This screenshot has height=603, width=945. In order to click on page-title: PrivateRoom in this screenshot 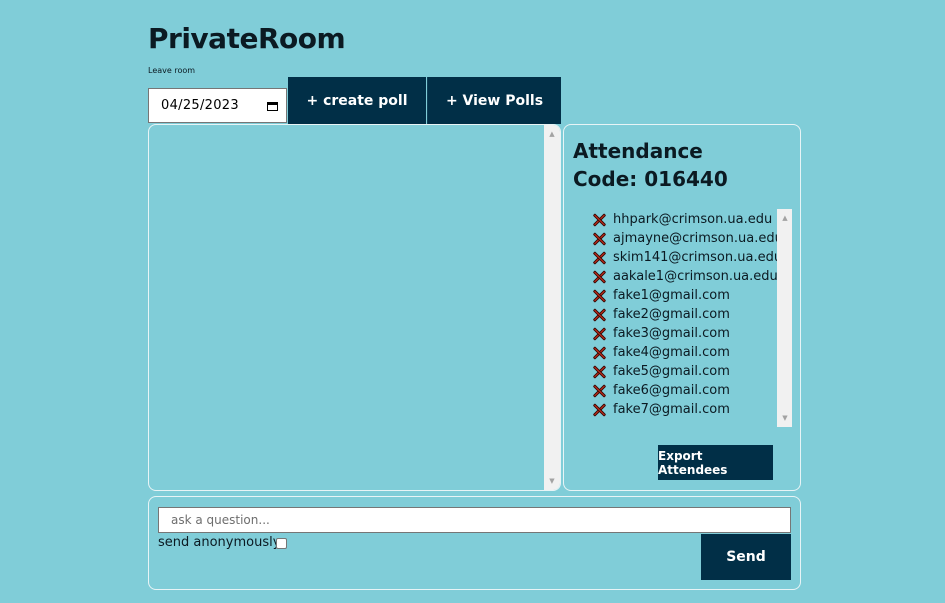, I will do `click(247, 38)`.